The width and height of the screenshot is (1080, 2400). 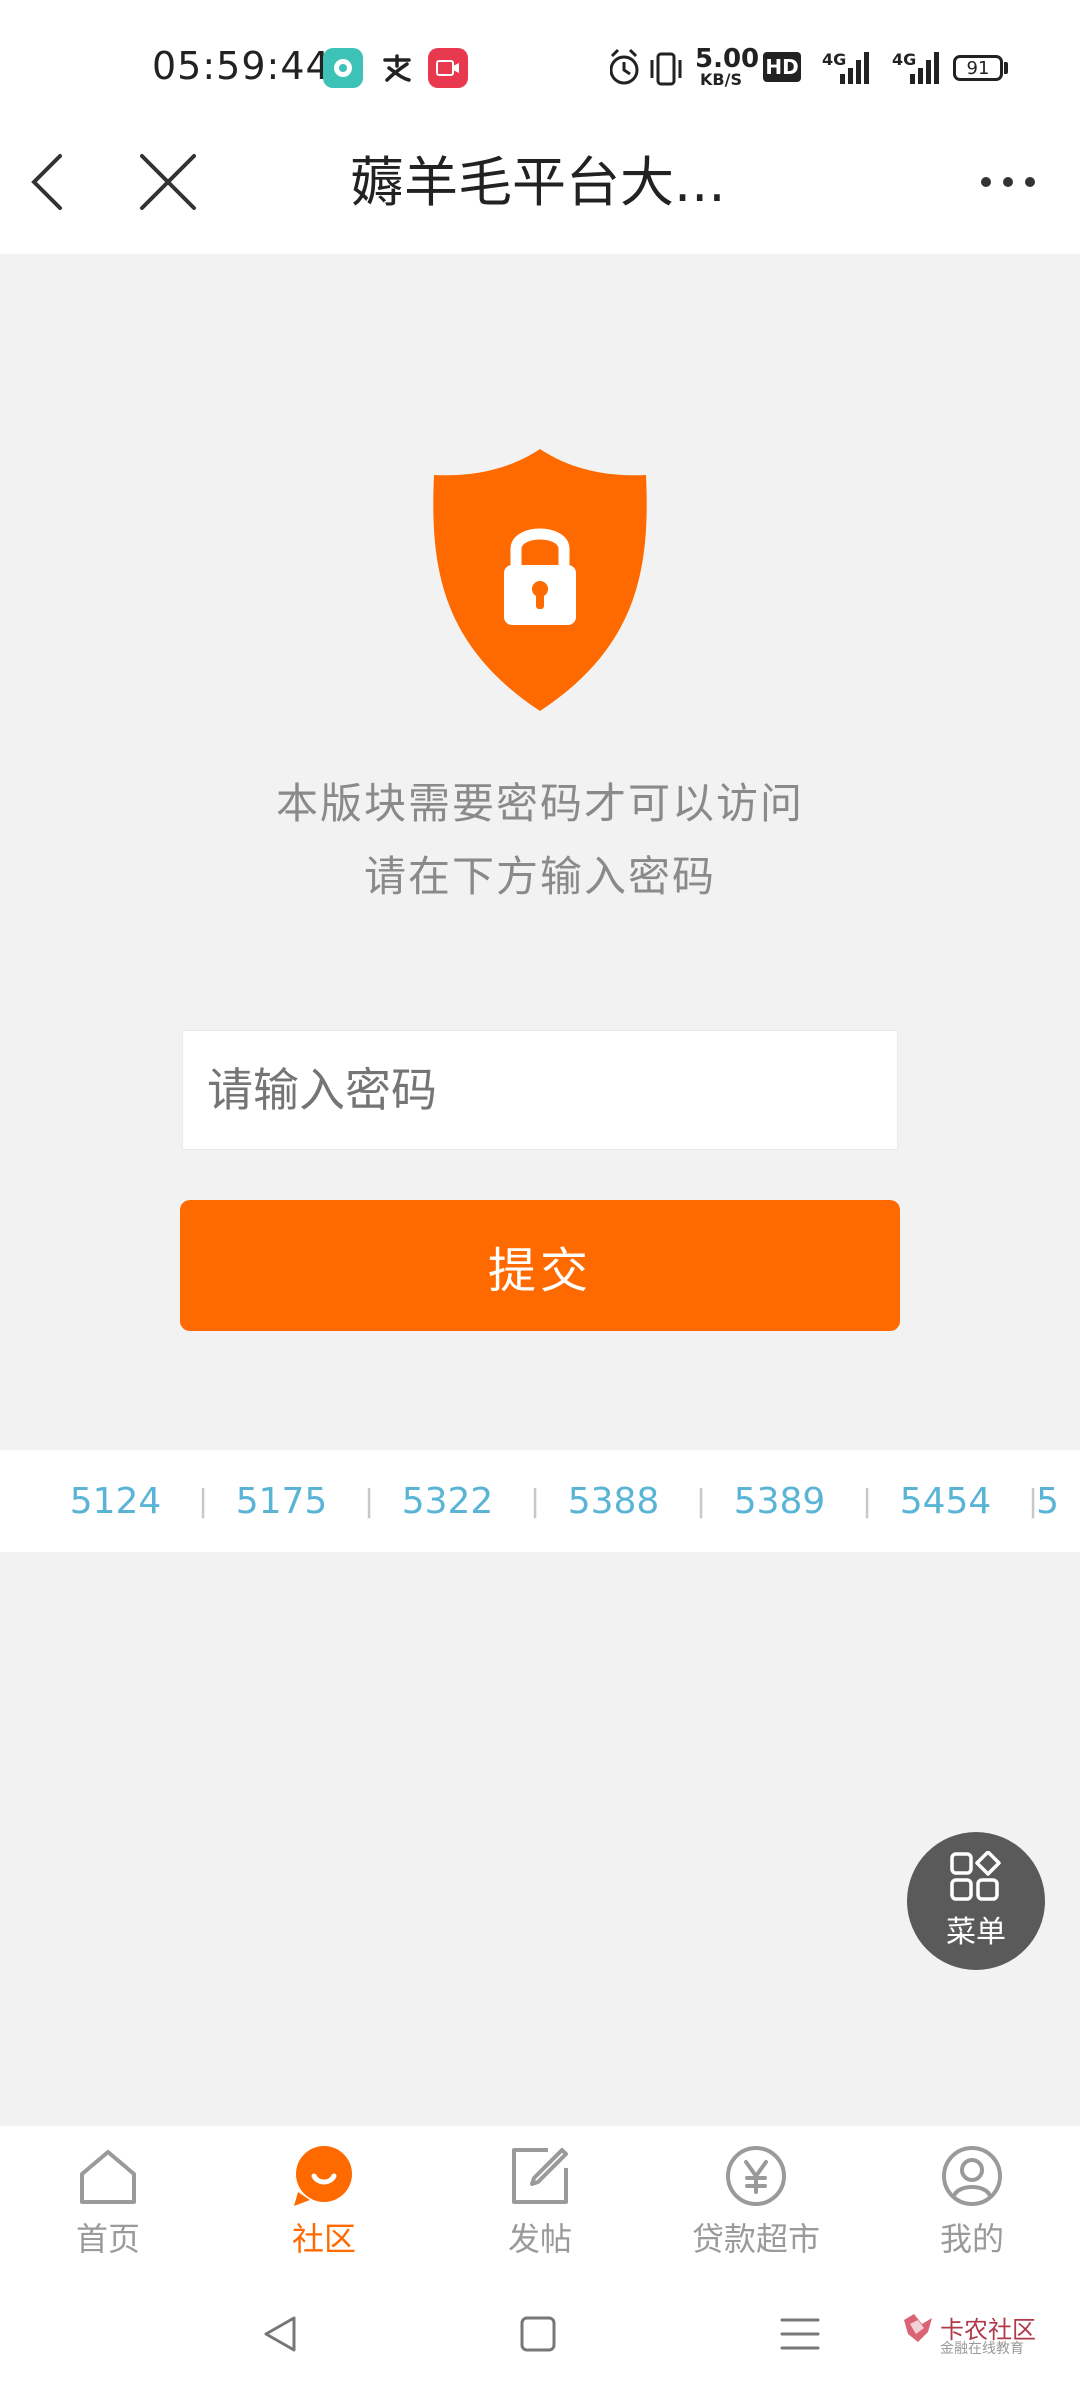 What do you see at coordinates (323, 2176) in the screenshot?
I see `community-smile-icon` at bounding box center [323, 2176].